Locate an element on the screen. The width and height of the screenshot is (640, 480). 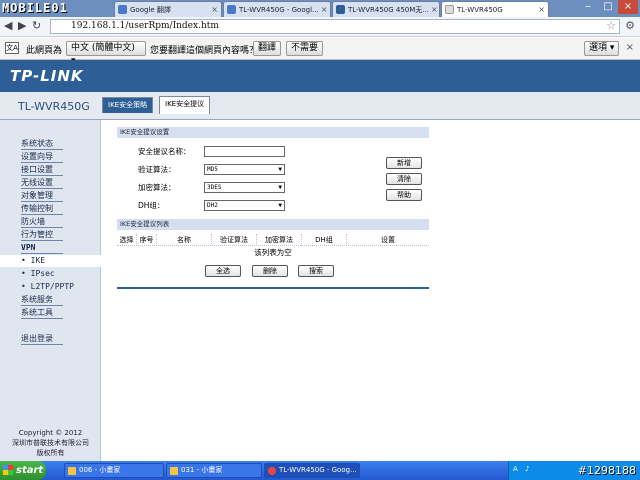
search-button: 搜索 is located at coordinates (316, 271).